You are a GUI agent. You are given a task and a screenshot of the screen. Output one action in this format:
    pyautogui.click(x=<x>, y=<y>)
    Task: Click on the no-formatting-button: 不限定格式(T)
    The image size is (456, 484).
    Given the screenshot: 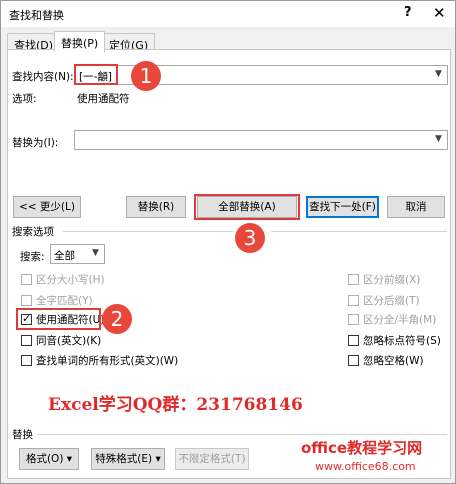 What is the action you would take?
    pyautogui.click(x=212, y=459)
    